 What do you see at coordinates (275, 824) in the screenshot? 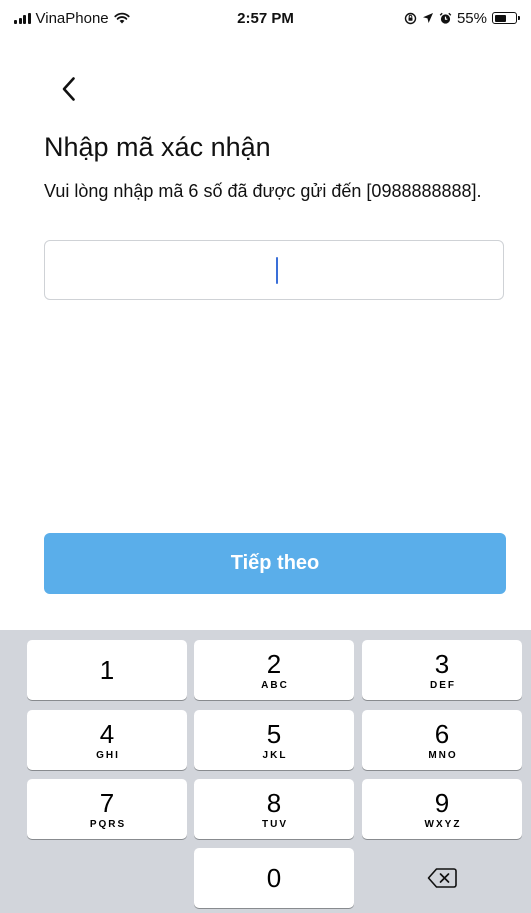
I see `key-letters: TUV` at bounding box center [275, 824].